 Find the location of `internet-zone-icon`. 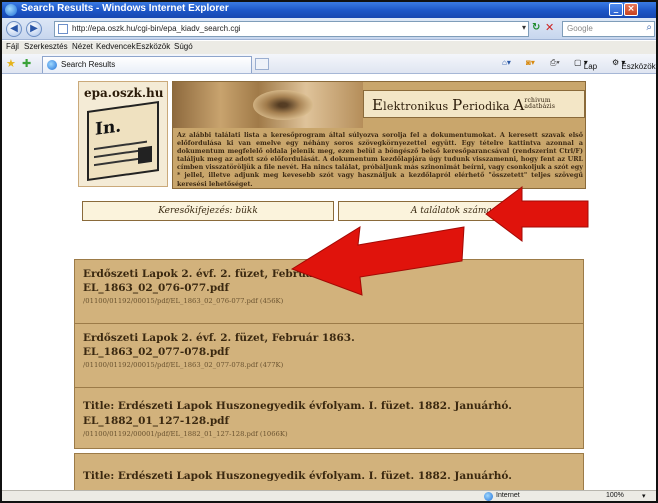

internet-zone-icon is located at coordinates (488, 496).